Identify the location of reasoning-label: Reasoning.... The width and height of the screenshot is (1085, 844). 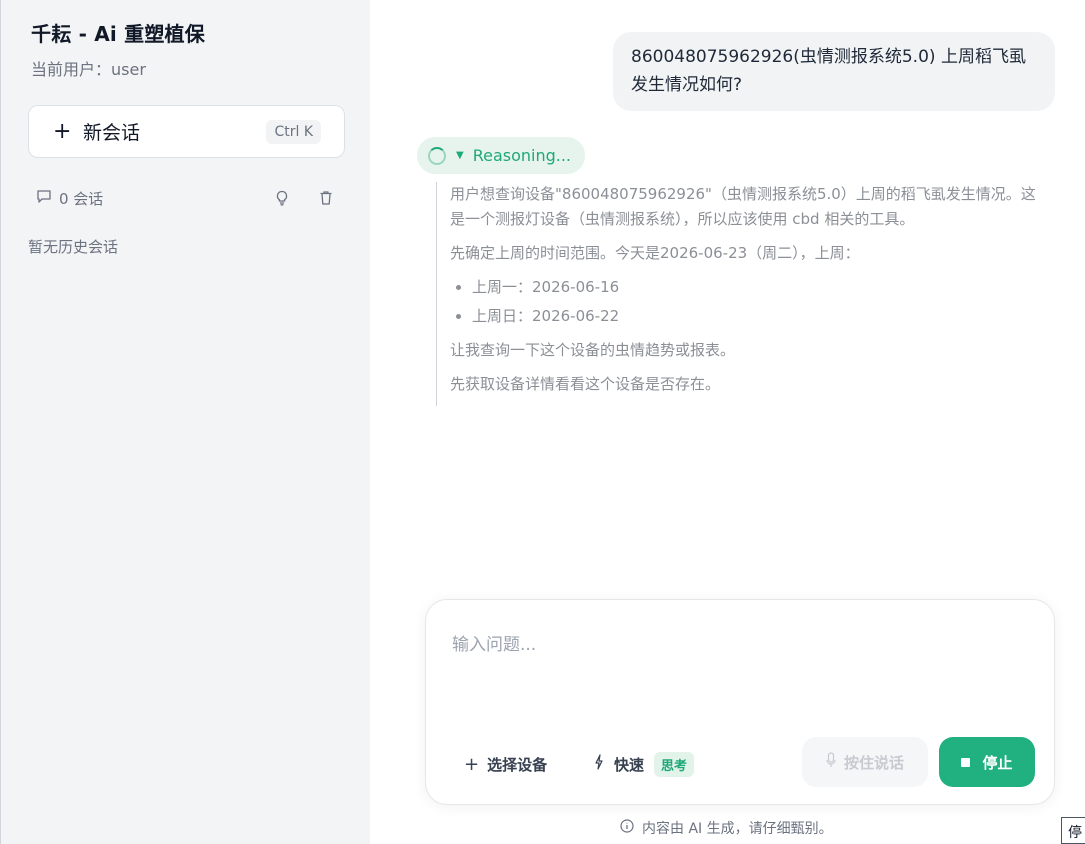
(522, 155).